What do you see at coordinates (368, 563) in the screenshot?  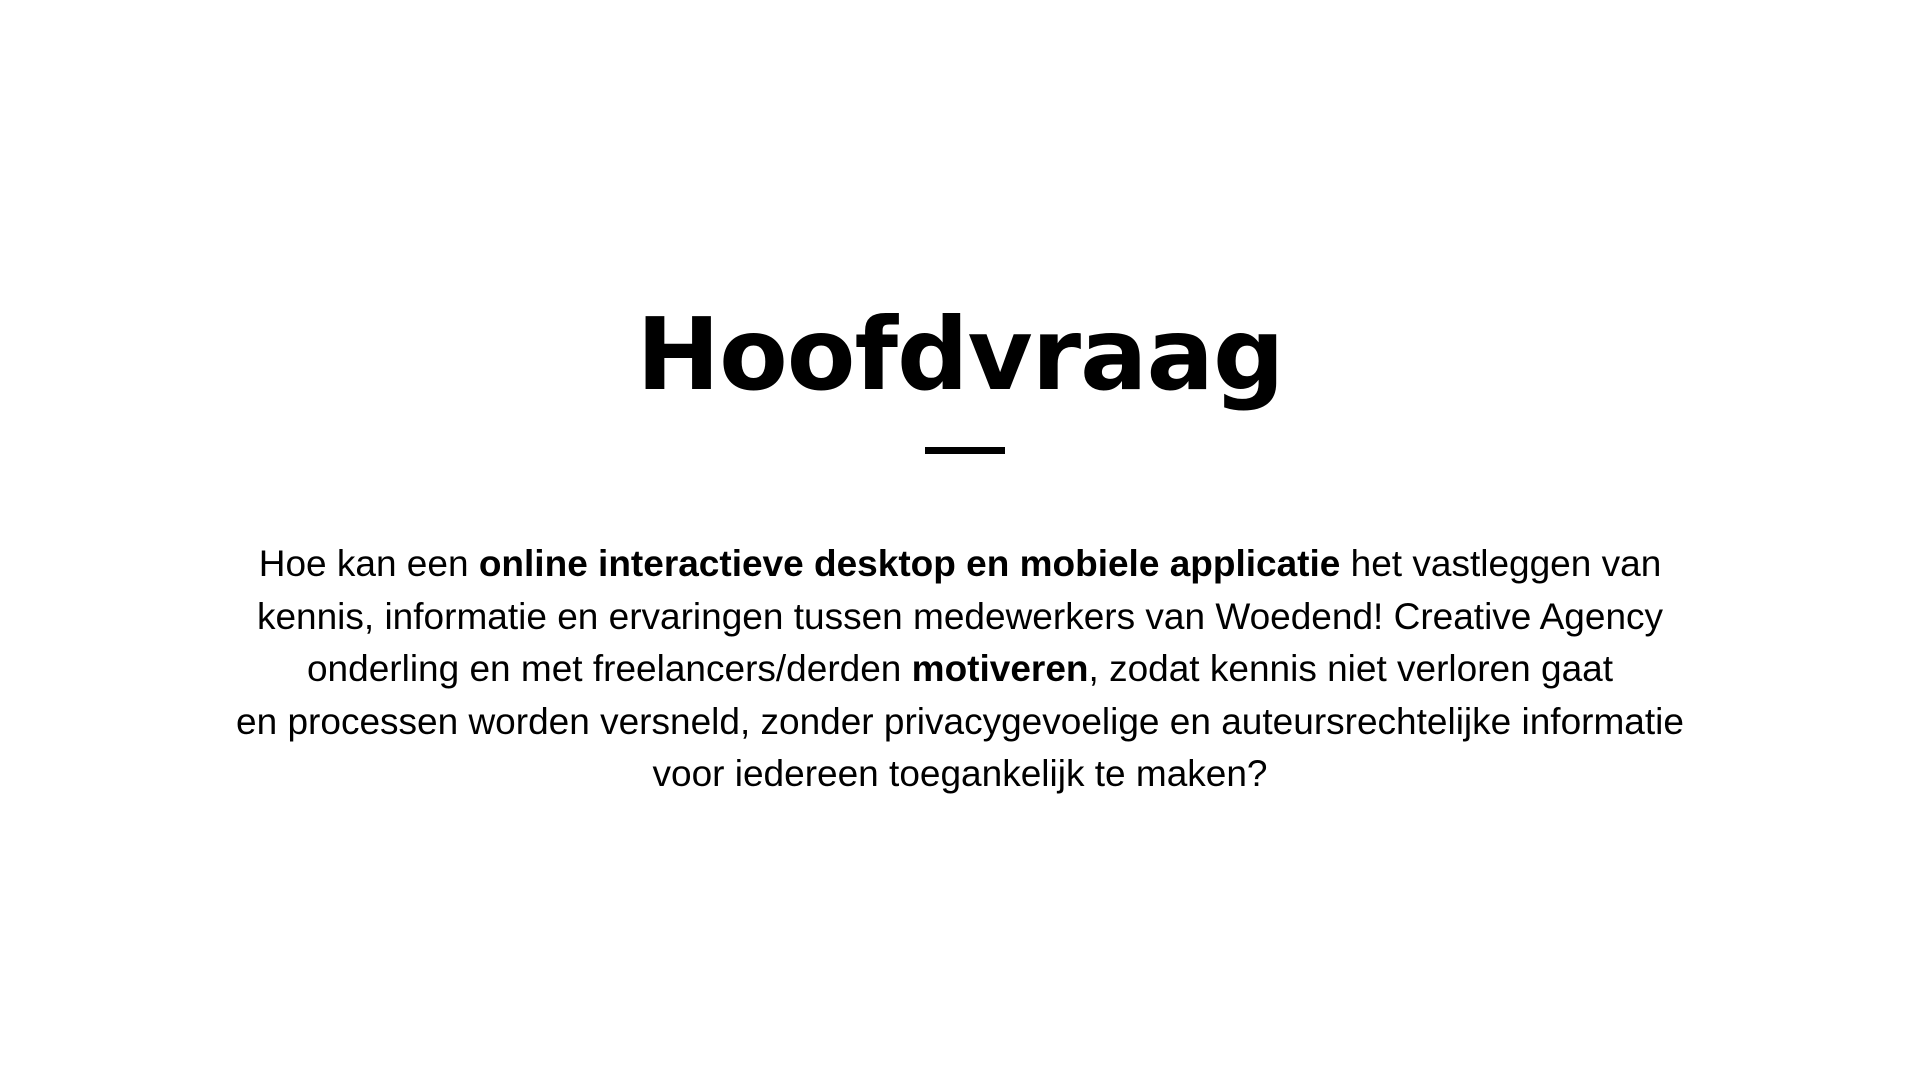 I see `question-line-1-start: Hoe kan een` at bounding box center [368, 563].